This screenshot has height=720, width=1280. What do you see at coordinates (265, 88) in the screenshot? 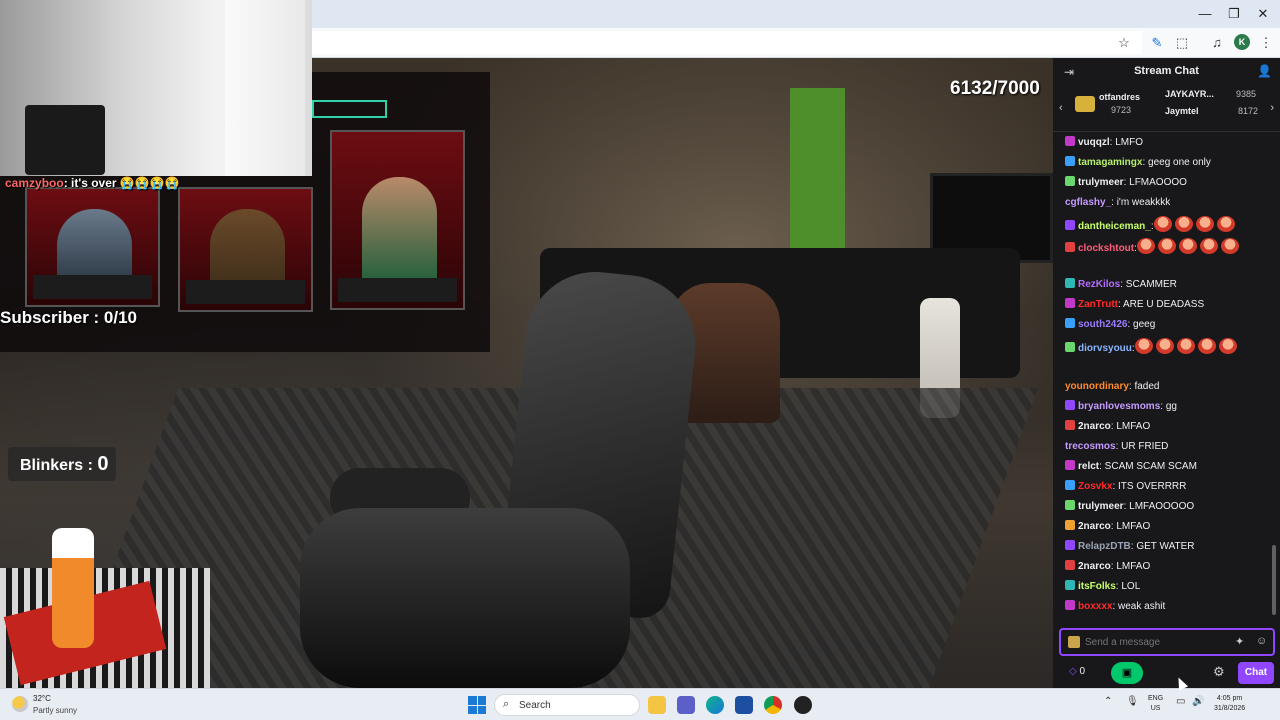
I see `cam-curtain` at bounding box center [265, 88].